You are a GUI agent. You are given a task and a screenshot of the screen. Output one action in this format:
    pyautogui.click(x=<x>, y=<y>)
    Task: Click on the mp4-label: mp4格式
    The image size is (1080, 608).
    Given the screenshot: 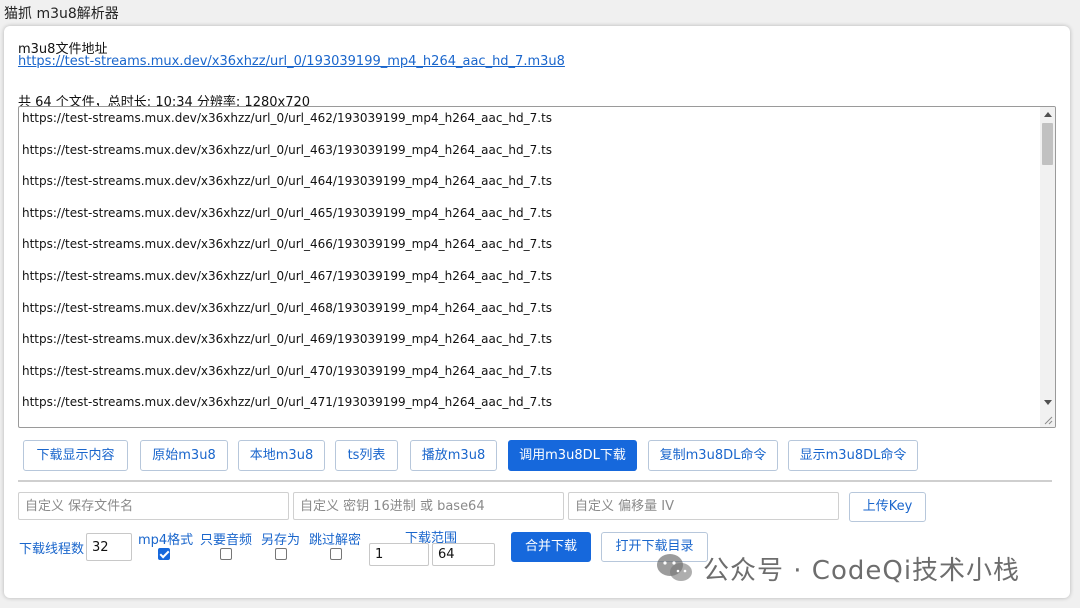 What is the action you would take?
    pyautogui.click(x=166, y=540)
    